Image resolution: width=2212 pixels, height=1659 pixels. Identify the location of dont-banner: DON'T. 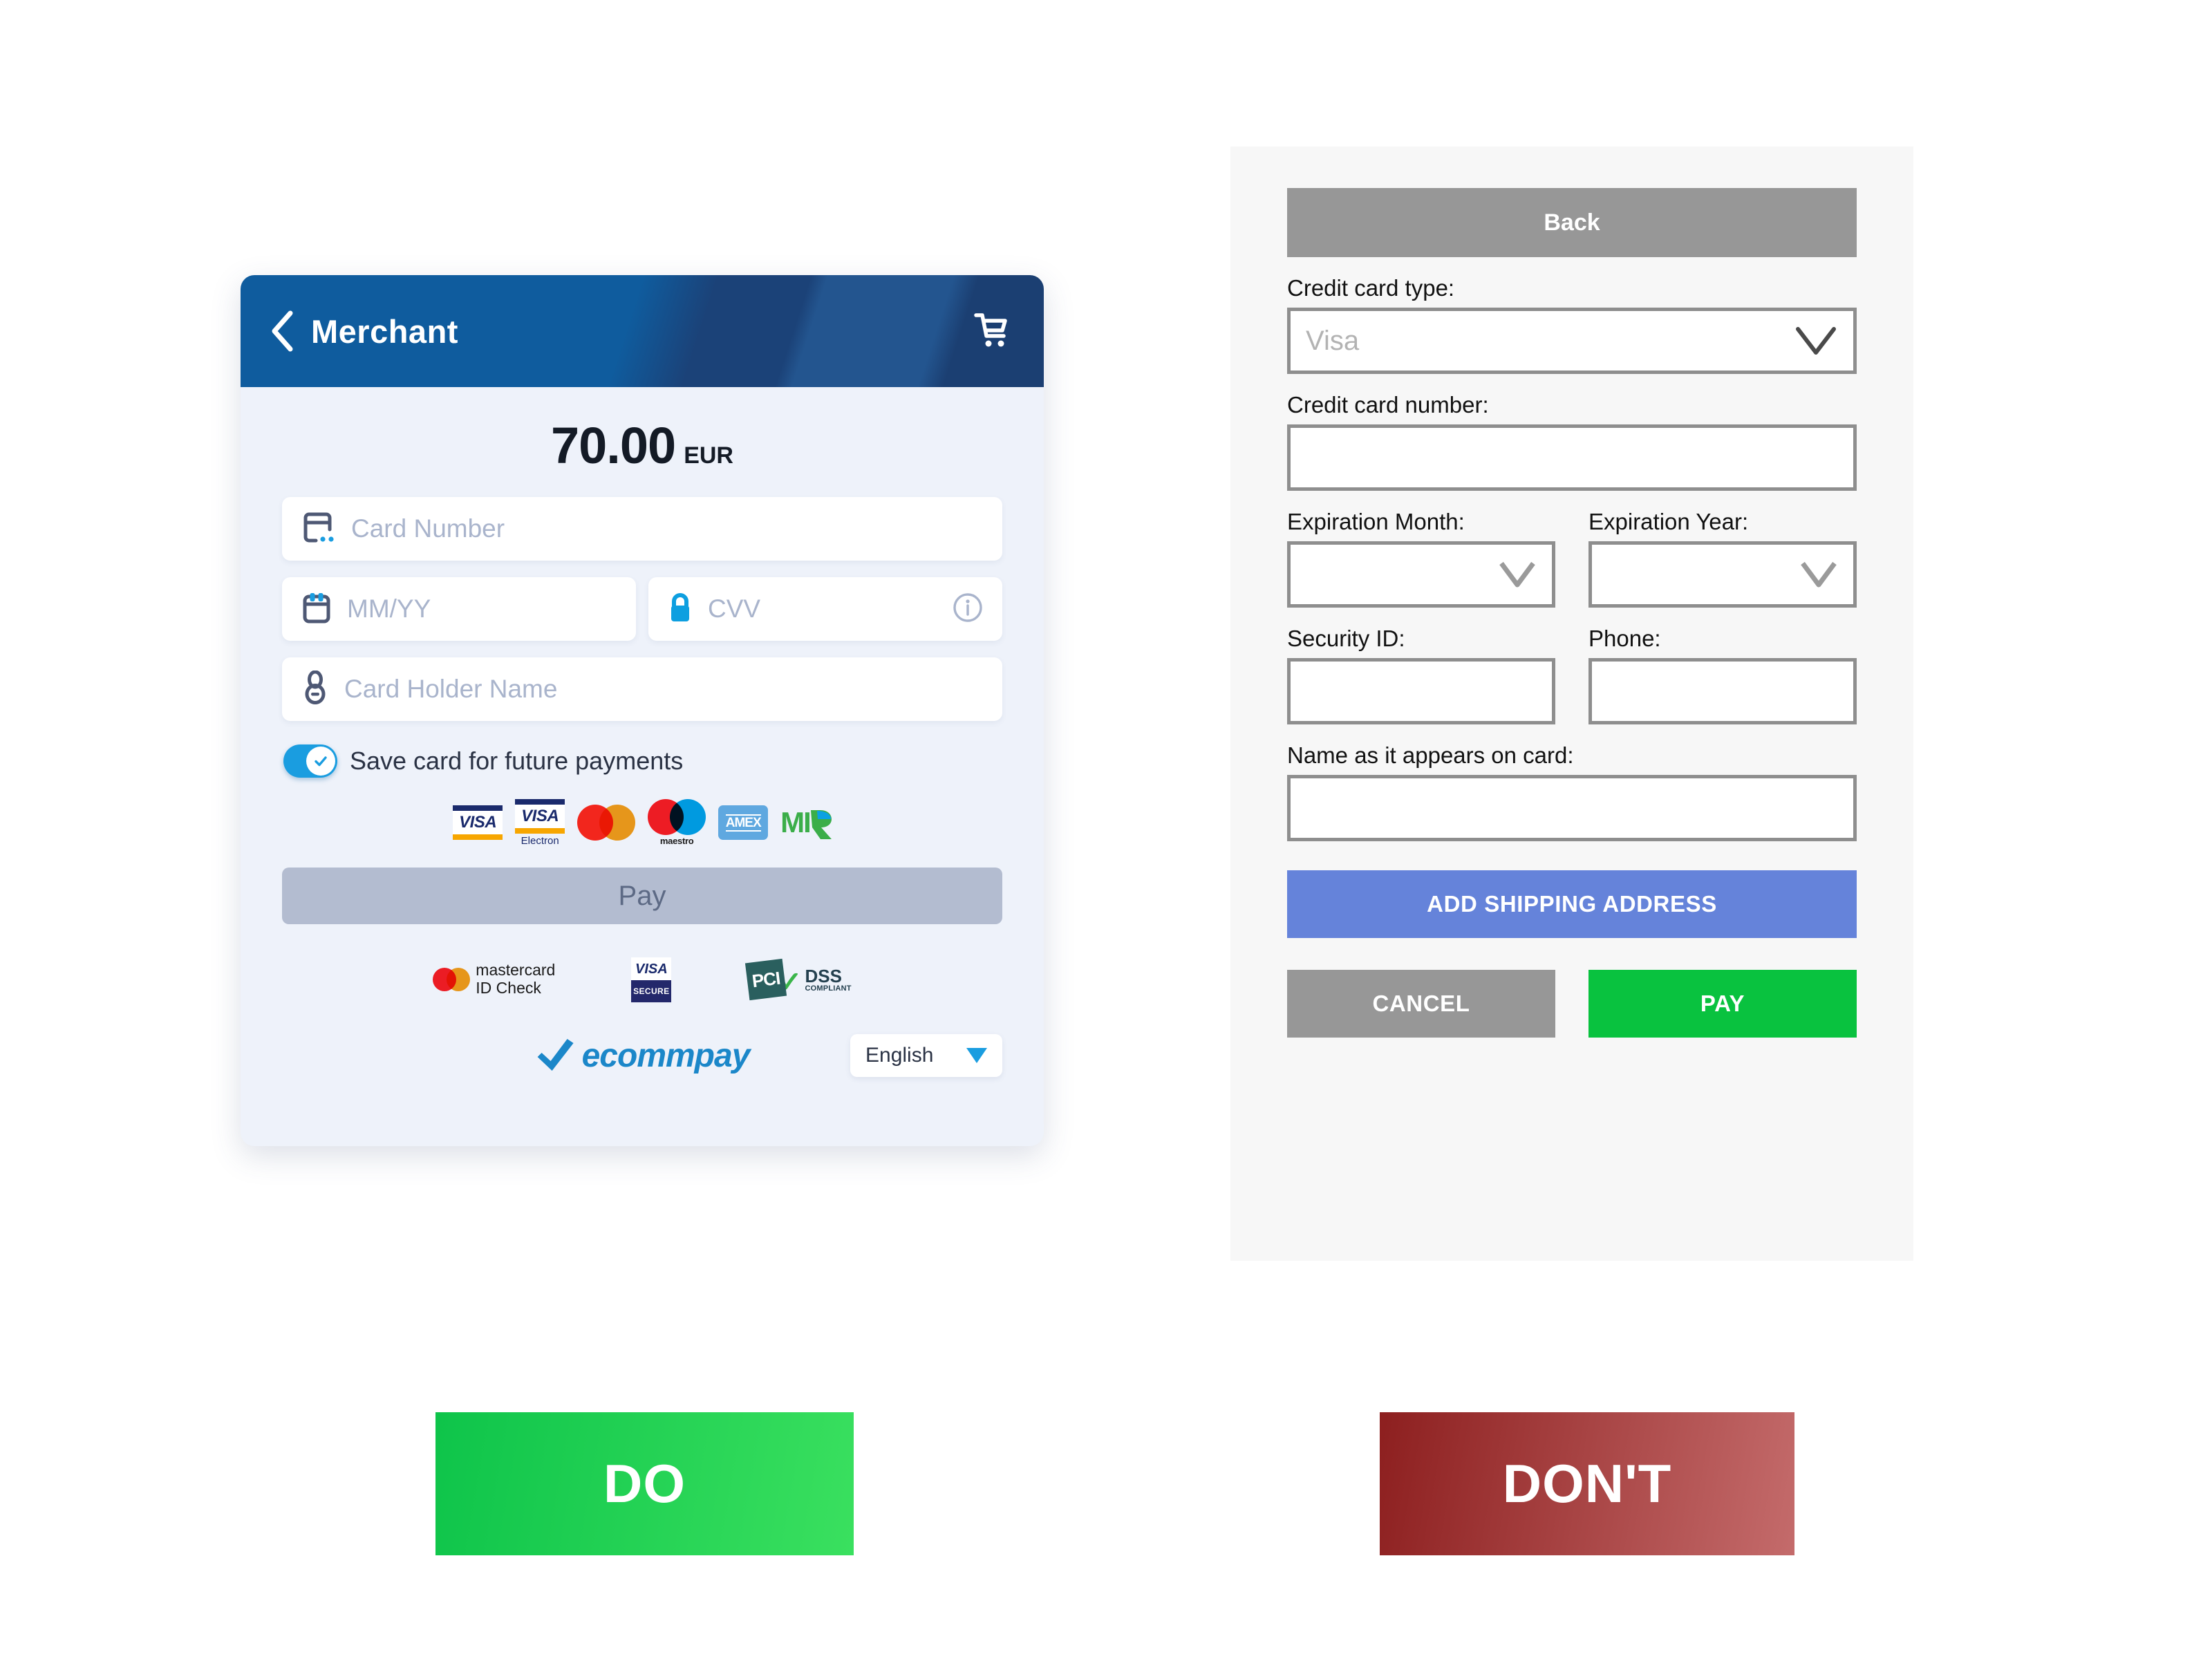
(1587, 1483).